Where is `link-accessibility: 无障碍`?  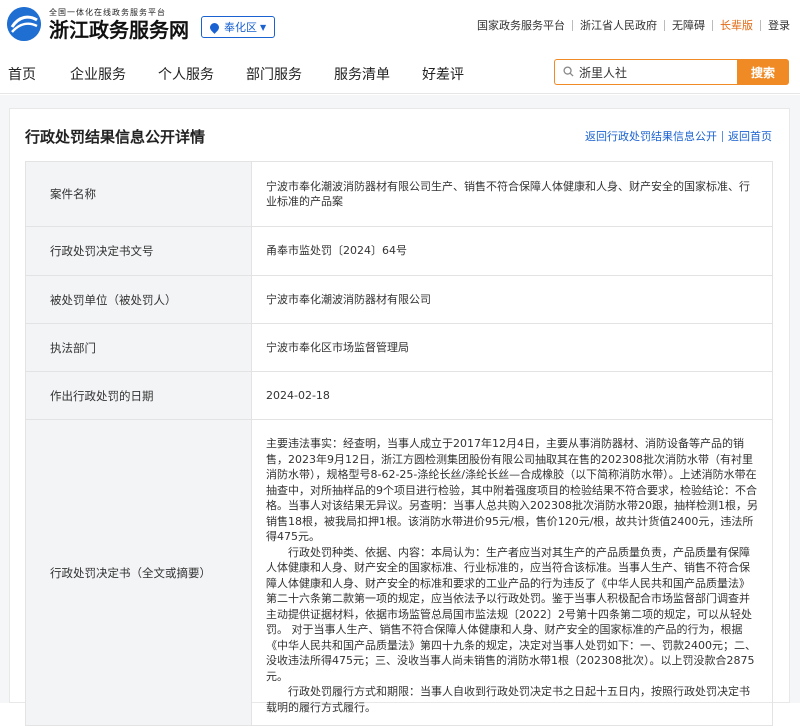 link-accessibility: 无障碍 is located at coordinates (688, 25).